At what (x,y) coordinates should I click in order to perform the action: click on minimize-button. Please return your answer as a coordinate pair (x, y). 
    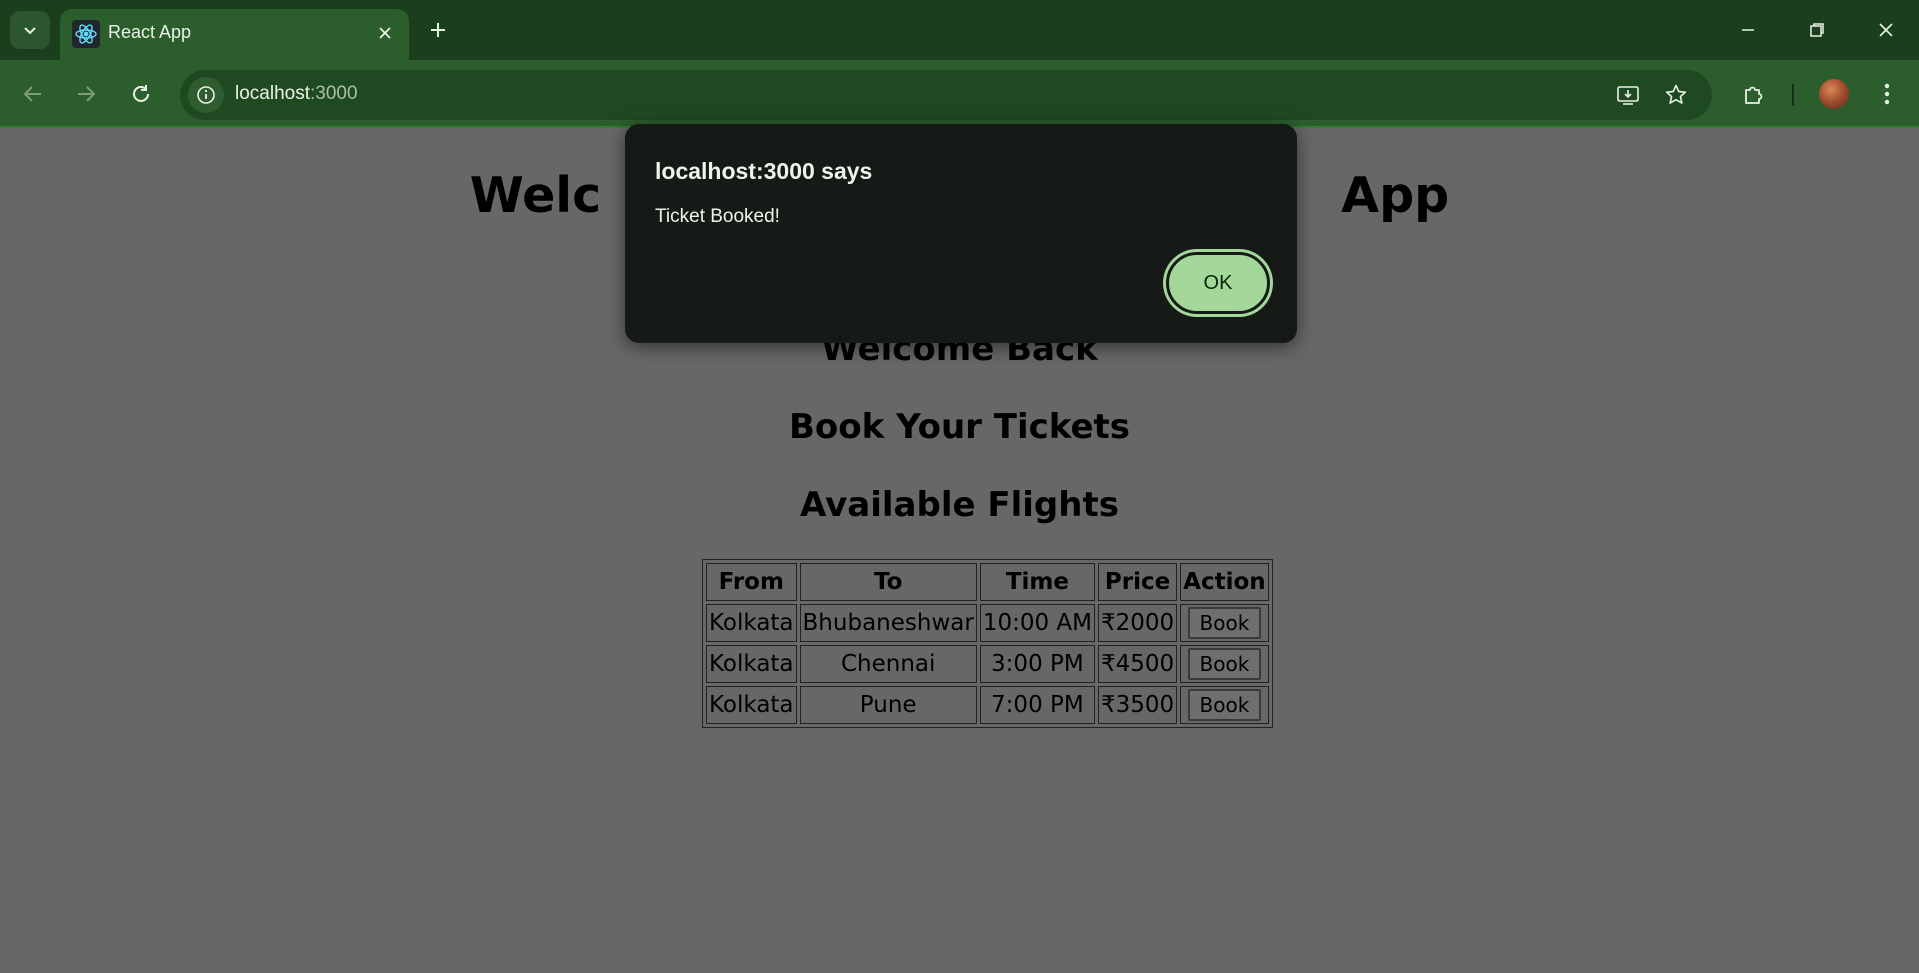
    Looking at the image, I should click on (1748, 30).